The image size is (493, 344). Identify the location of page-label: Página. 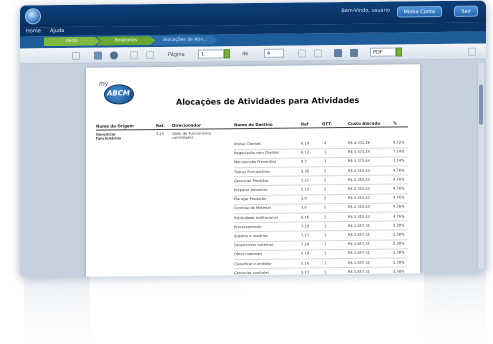
(176, 54).